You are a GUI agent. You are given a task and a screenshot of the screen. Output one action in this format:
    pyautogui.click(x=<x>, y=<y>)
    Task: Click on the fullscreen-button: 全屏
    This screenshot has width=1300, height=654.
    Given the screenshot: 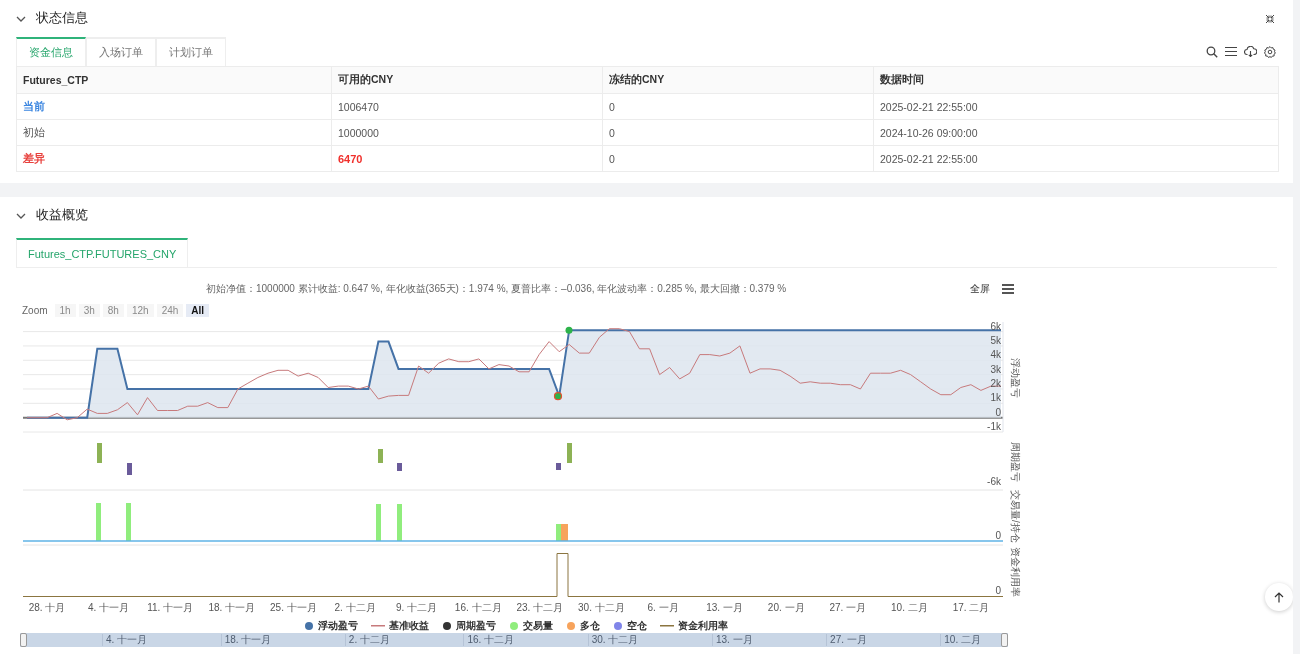 What is the action you would take?
    pyautogui.click(x=980, y=289)
    